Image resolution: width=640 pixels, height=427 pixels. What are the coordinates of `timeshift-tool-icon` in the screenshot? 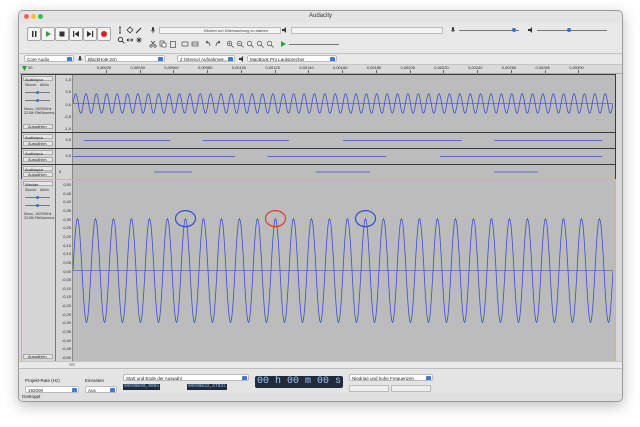 It's located at (130, 40).